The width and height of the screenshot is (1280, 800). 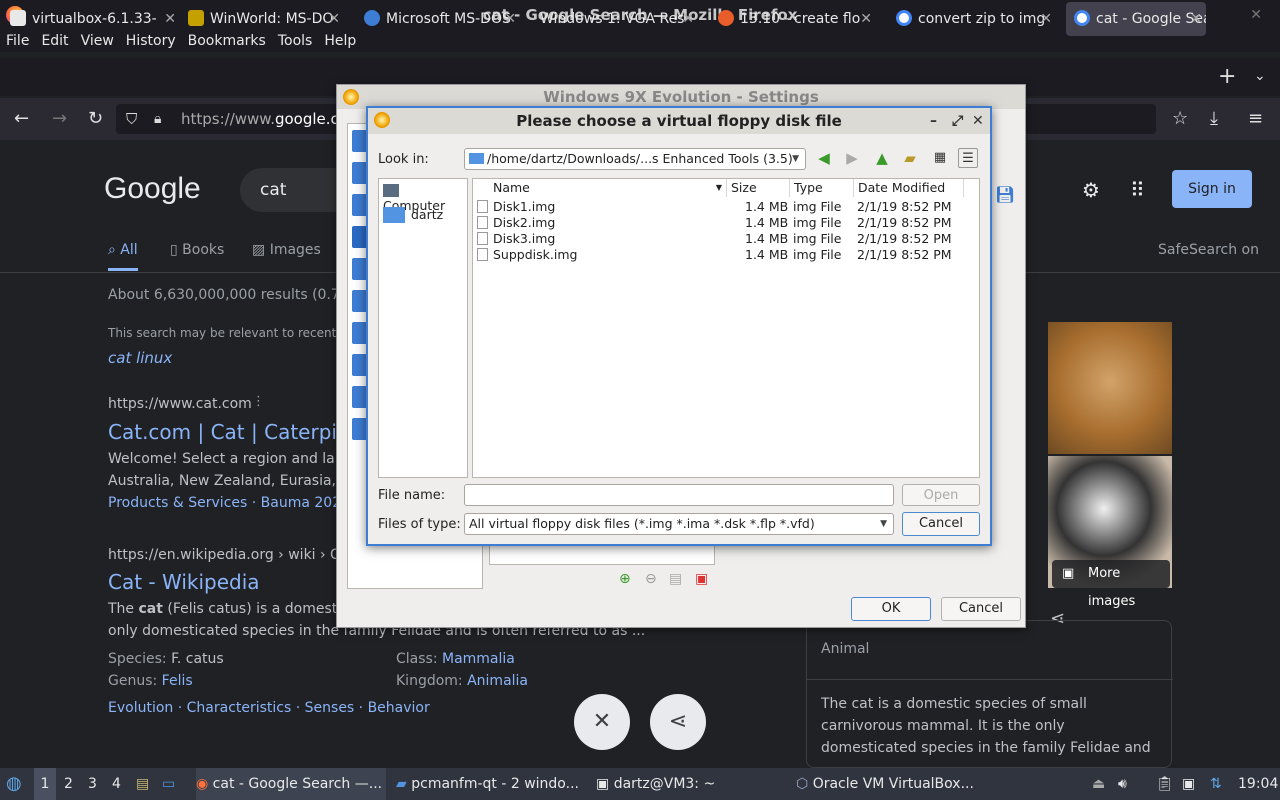 I want to click on clock: 19:04, so click(x=1258, y=784).